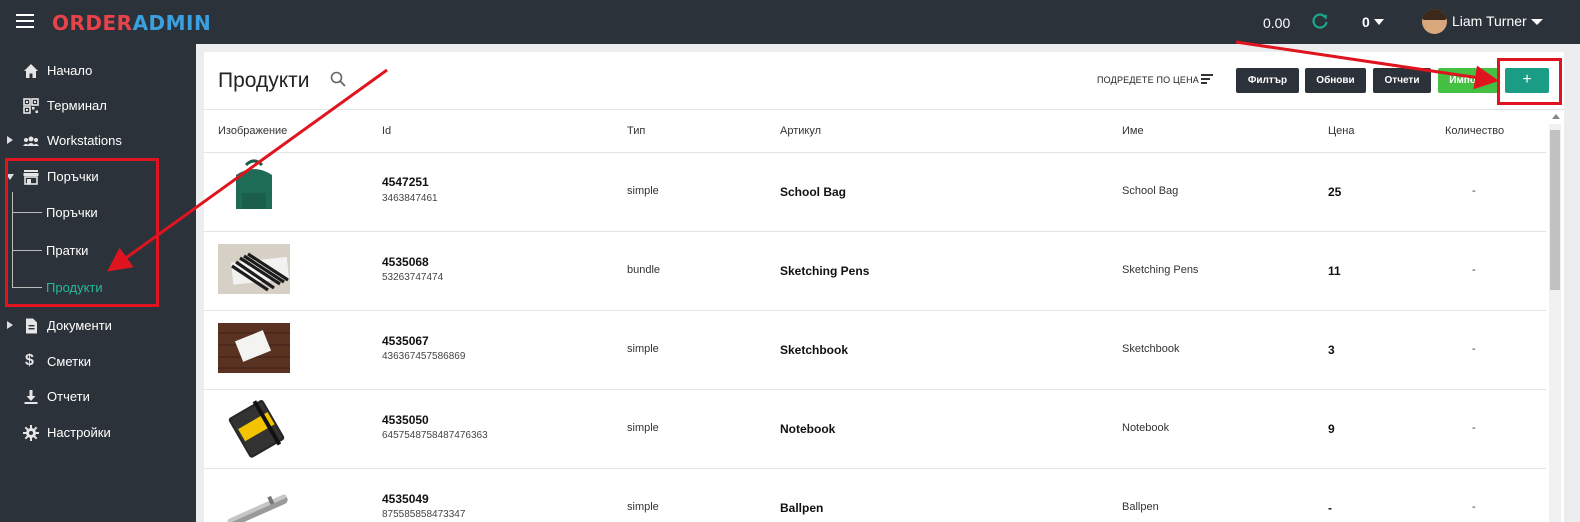  I want to click on product-name: Ballpen, so click(1140, 507).